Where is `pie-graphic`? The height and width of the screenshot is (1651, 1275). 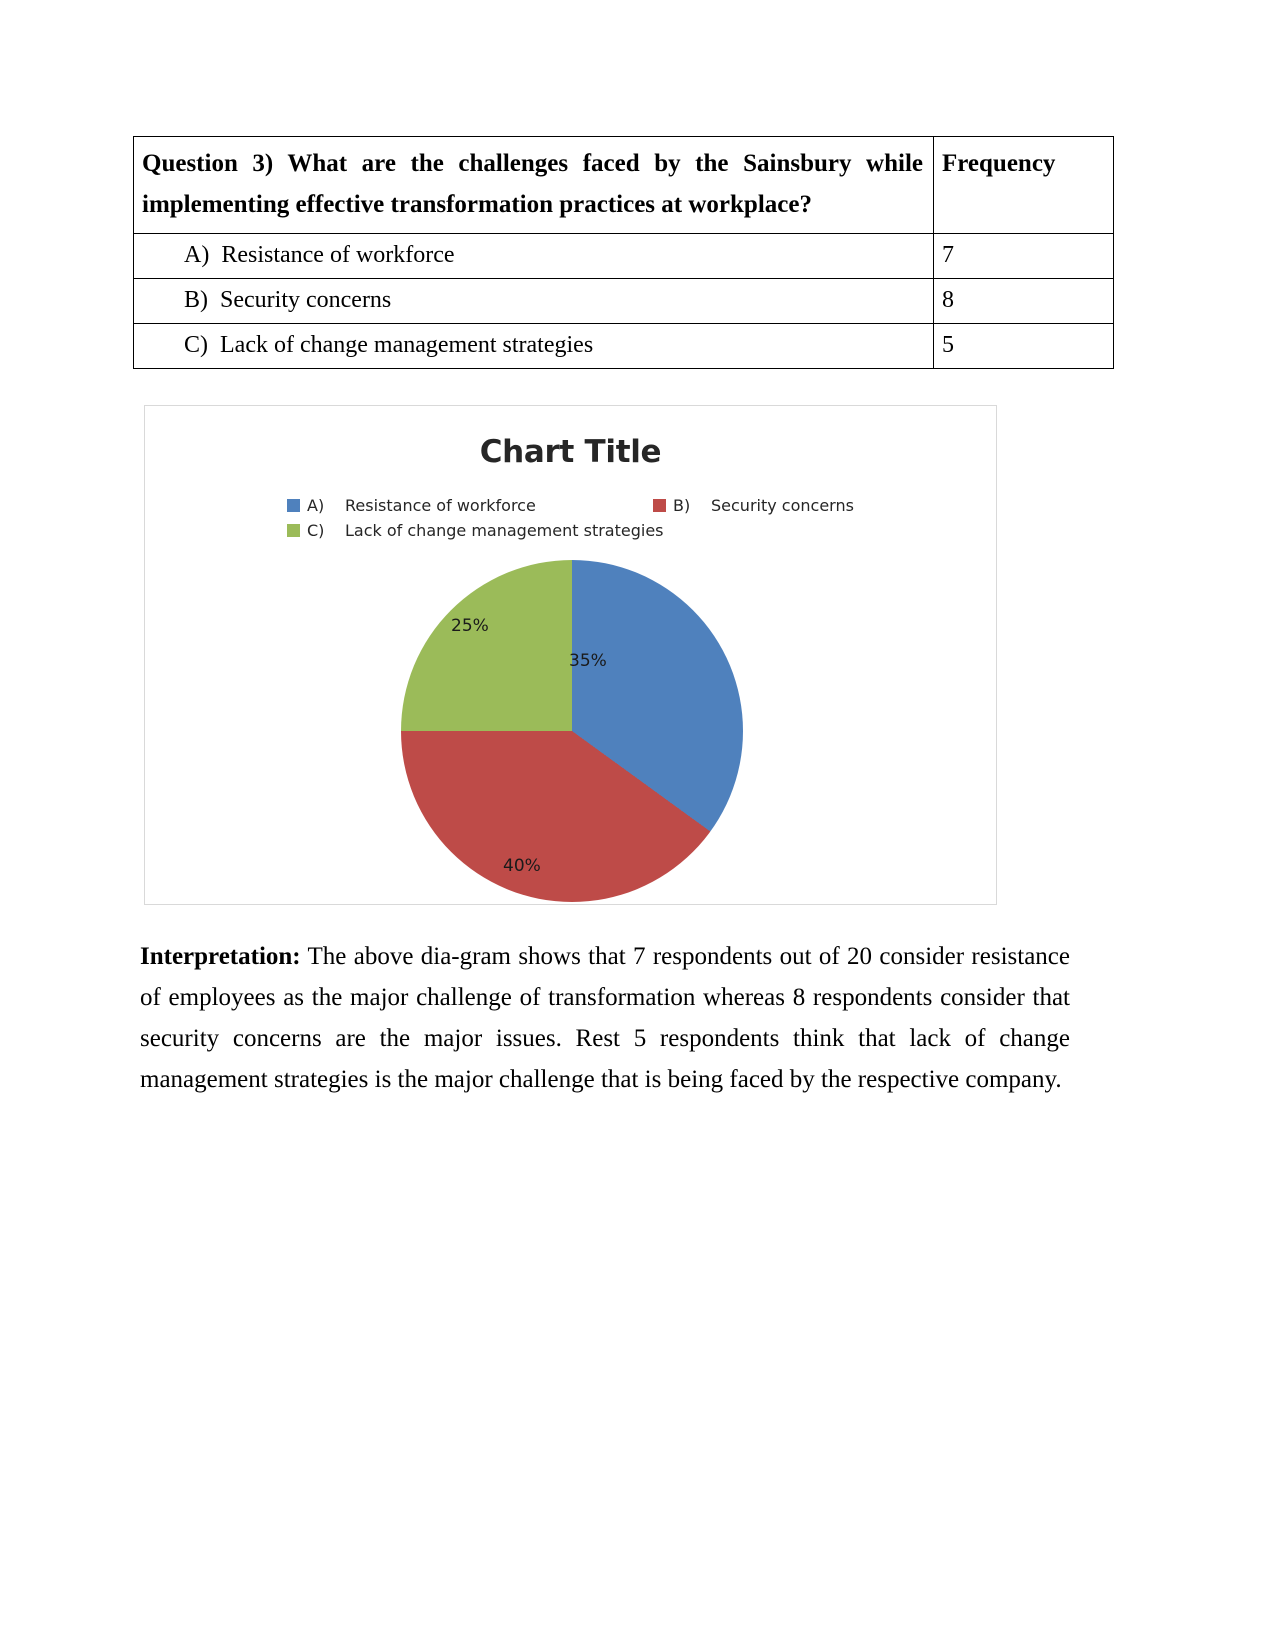
pie-graphic is located at coordinates (572, 731).